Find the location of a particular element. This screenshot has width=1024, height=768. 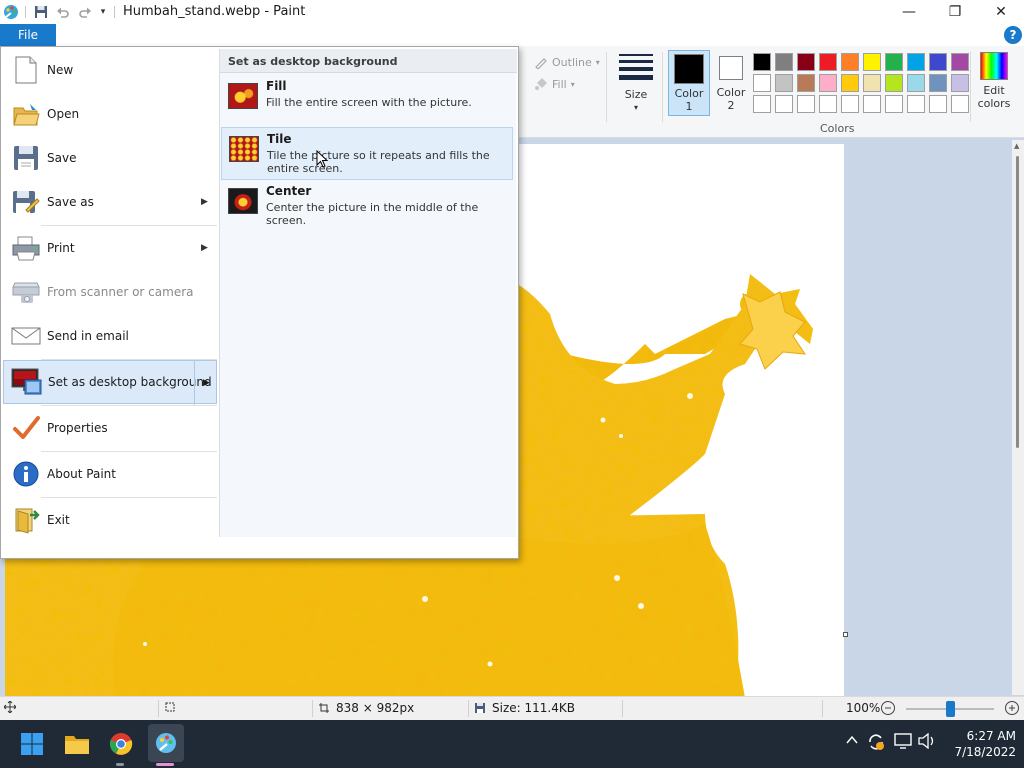

network-icon is located at coordinates (903, 743).